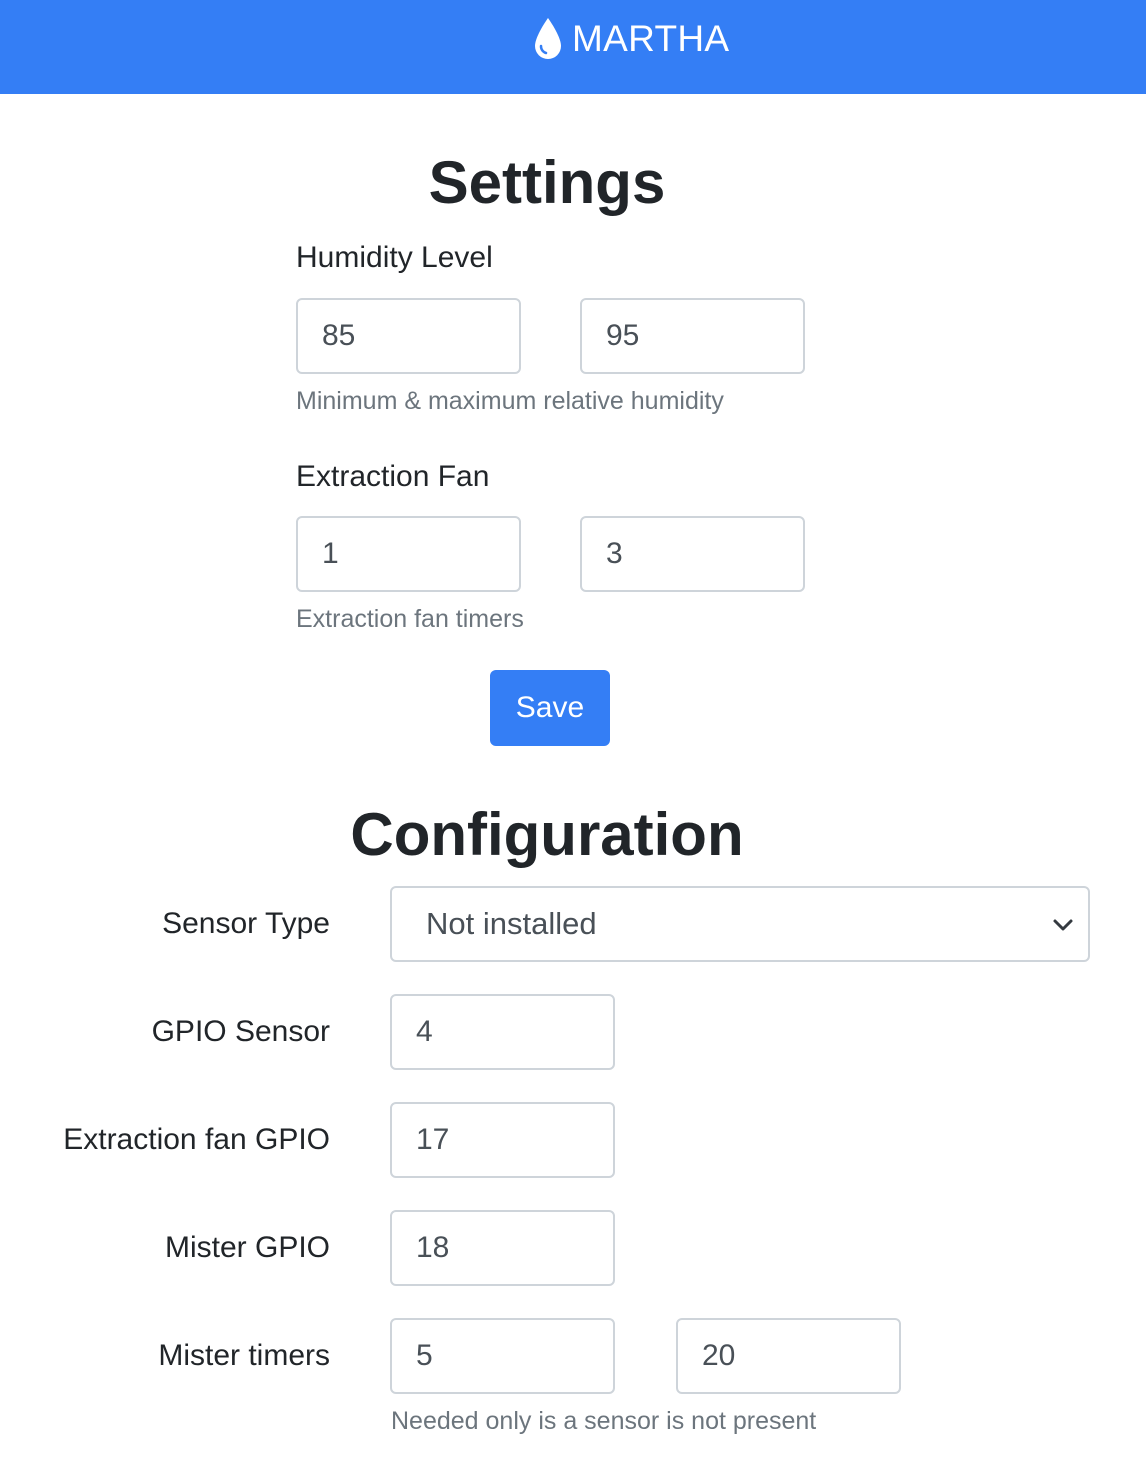  I want to click on fan-gpio-label: Extraction fan GPIO, so click(196, 1139).